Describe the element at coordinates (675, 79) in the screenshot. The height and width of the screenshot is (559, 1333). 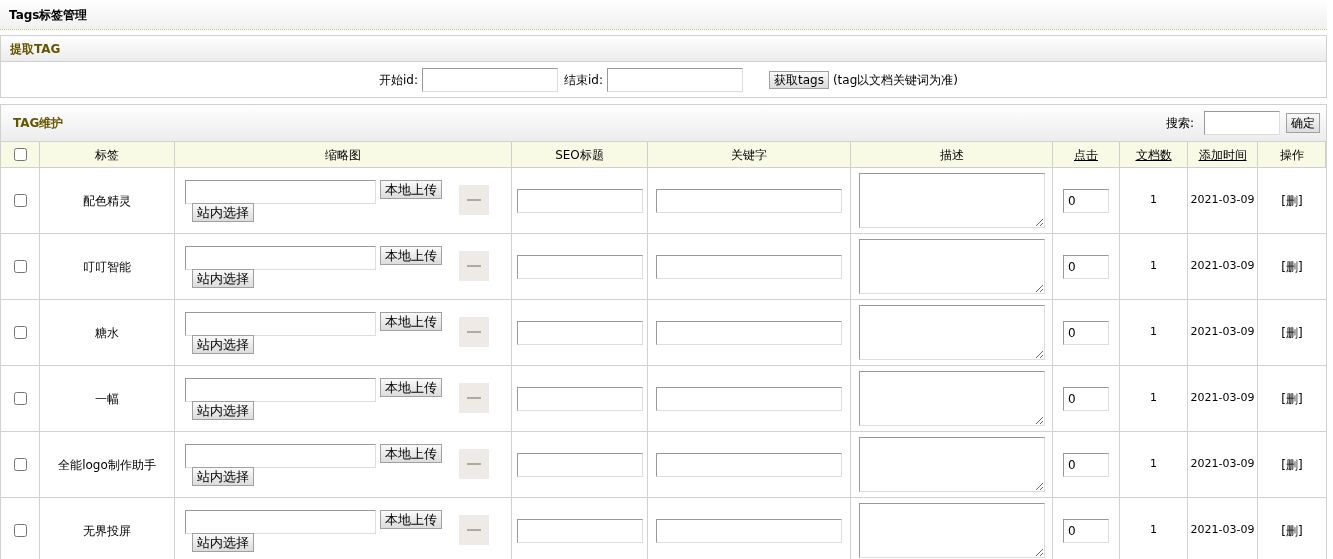
I see `end-id-field` at that location.